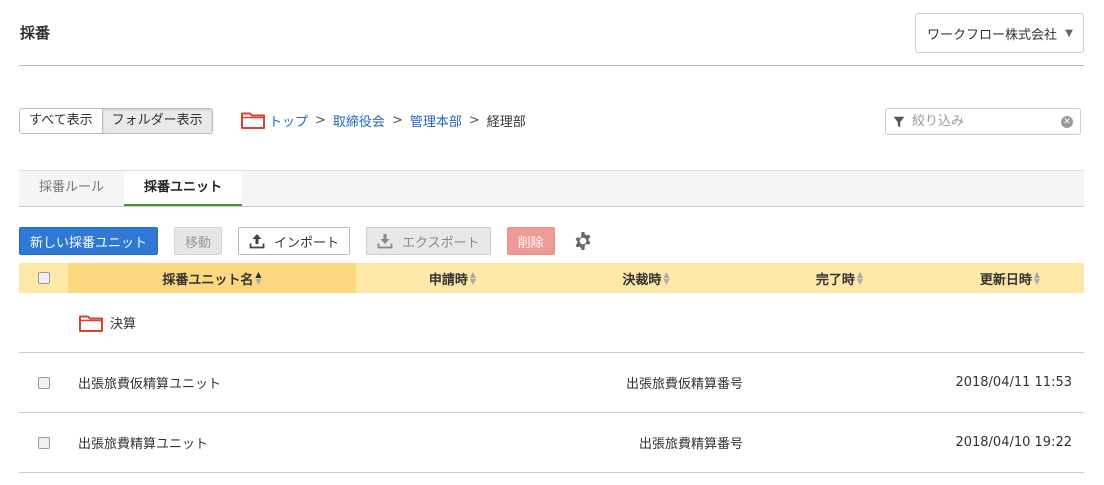  I want to click on table-header: 採番ユニット名 ▲ ▼ 申請時 ▲ ▼ 決裁時 ▲ ▼ 完了時 ▲ ▼ 更新日時 ▲ ▼, so click(551, 278).